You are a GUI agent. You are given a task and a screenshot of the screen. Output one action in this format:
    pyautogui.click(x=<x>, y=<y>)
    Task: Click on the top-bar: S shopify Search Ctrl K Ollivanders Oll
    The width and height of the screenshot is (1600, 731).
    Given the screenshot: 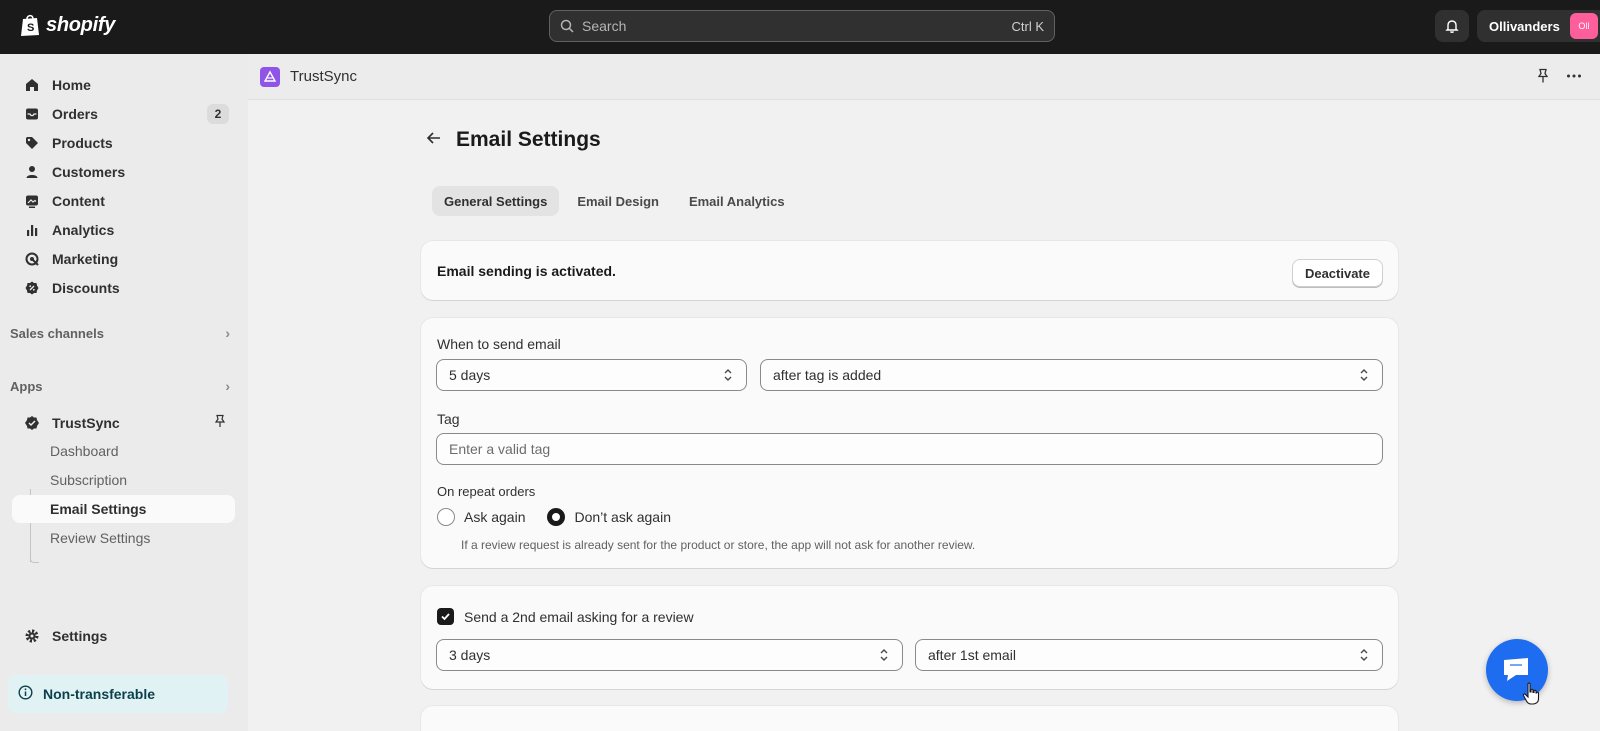 What is the action you would take?
    pyautogui.click(x=800, y=27)
    